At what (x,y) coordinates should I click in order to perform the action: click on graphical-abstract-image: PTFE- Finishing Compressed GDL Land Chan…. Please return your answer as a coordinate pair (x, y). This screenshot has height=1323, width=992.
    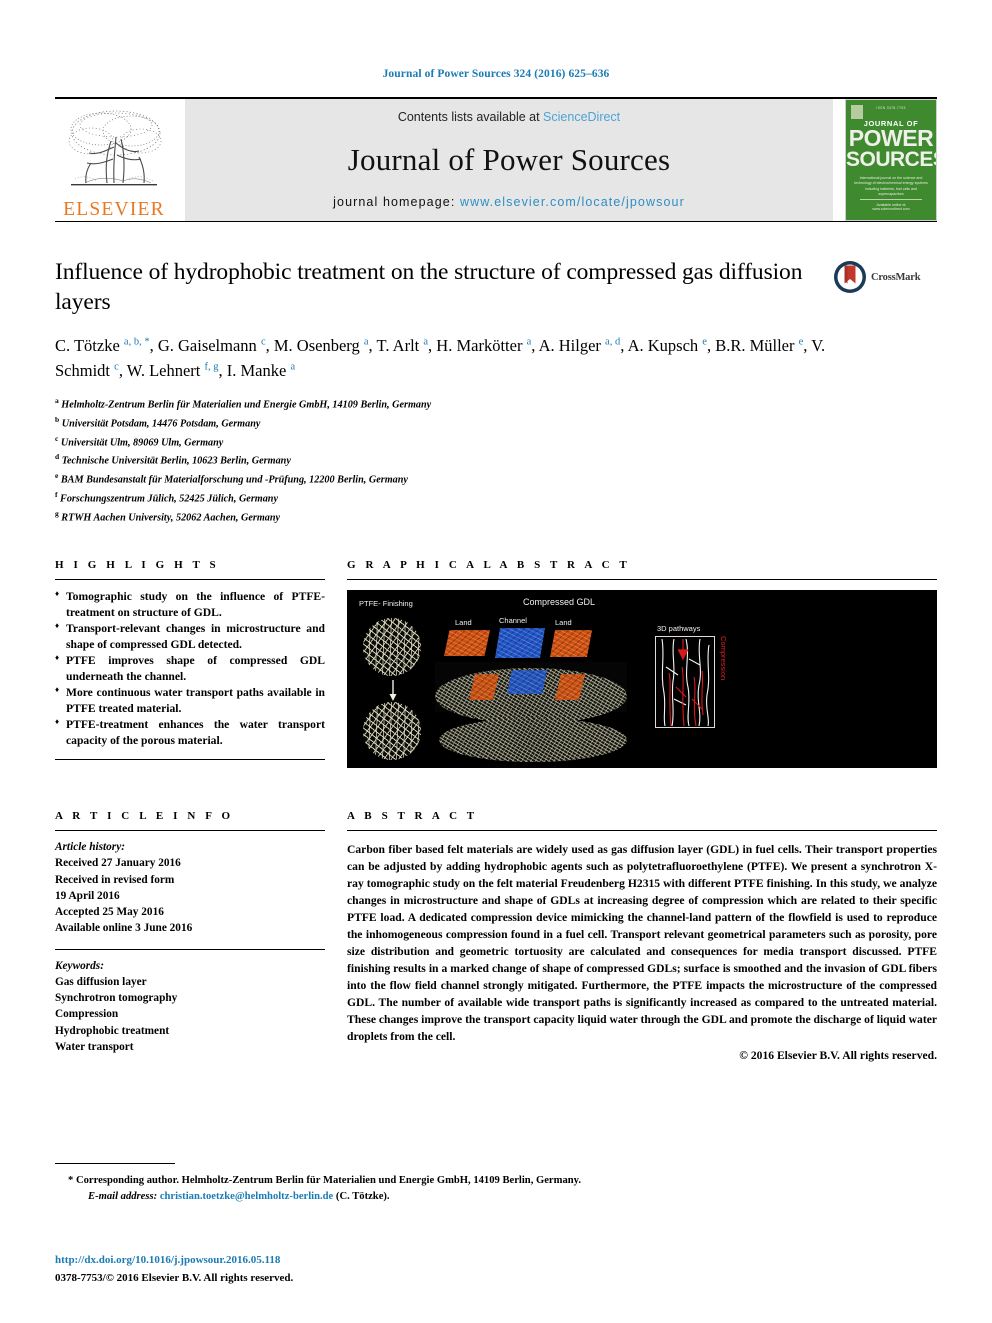
    Looking at the image, I should click on (642, 679).